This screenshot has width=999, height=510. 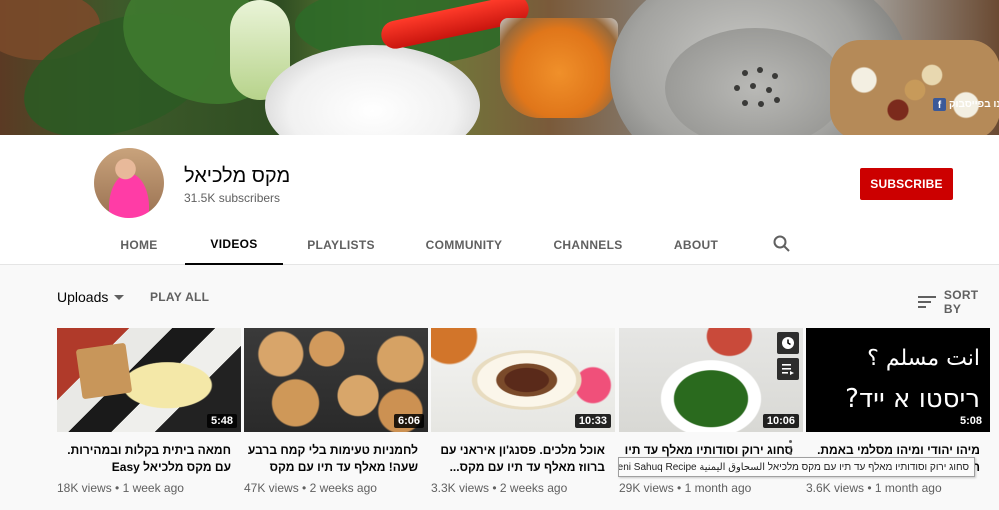 I want to click on video-views: 29K views, so click(x=646, y=488).